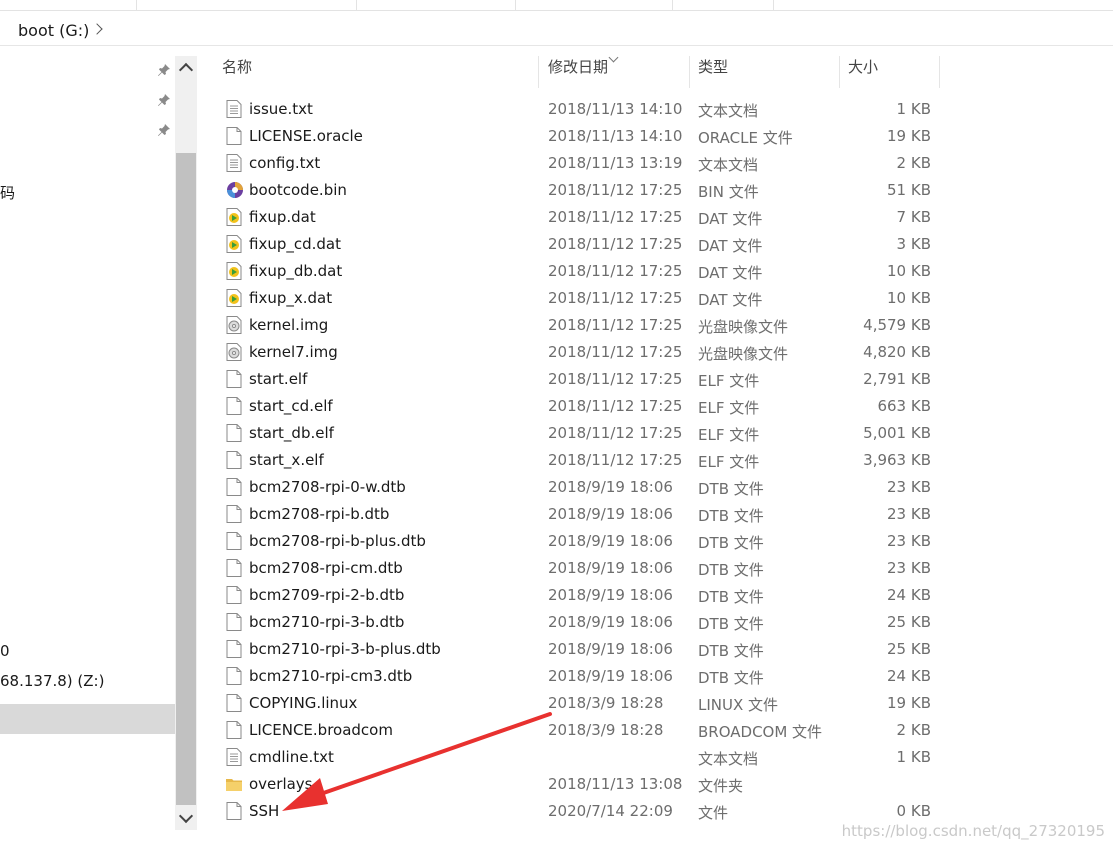  What do you see at coordinates (186, 479) in the screenshot?
I see `scrollbar-thumb` at bounding box center [186, 479].